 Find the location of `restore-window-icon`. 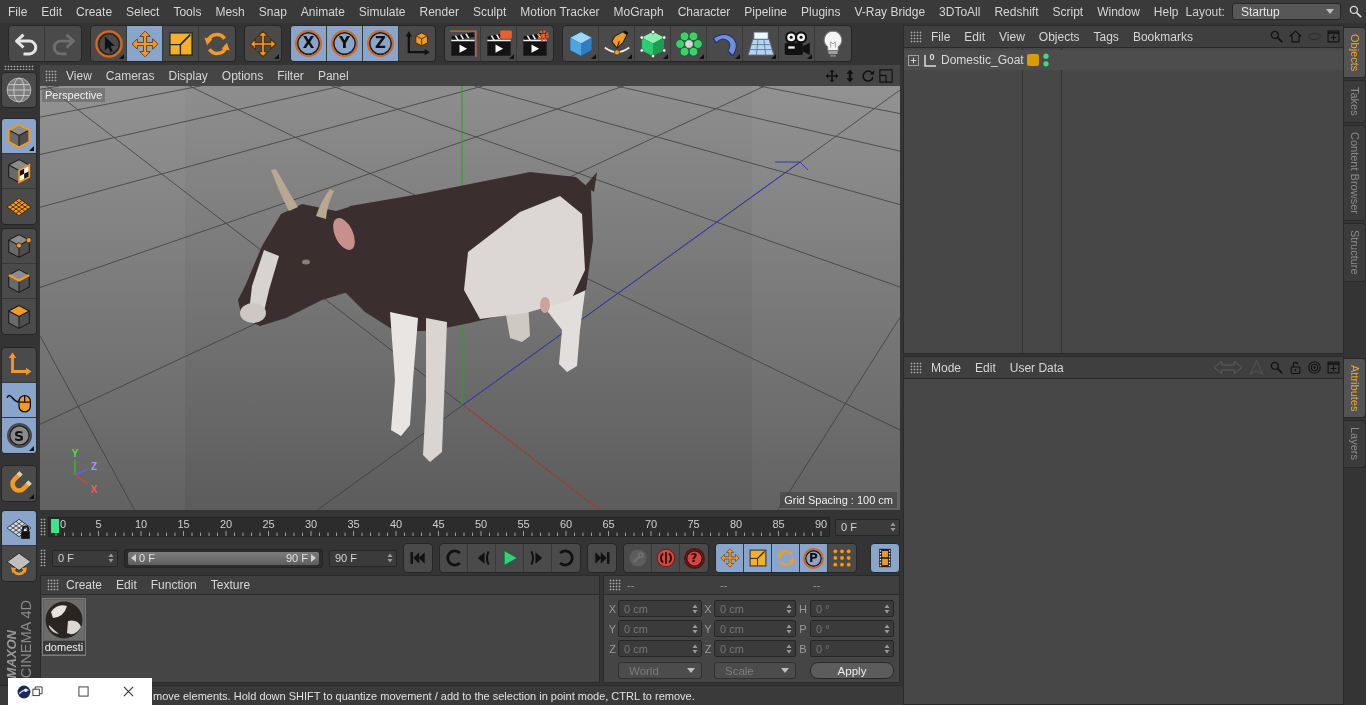

restore-window-icon is located at coordinates (37, 691).